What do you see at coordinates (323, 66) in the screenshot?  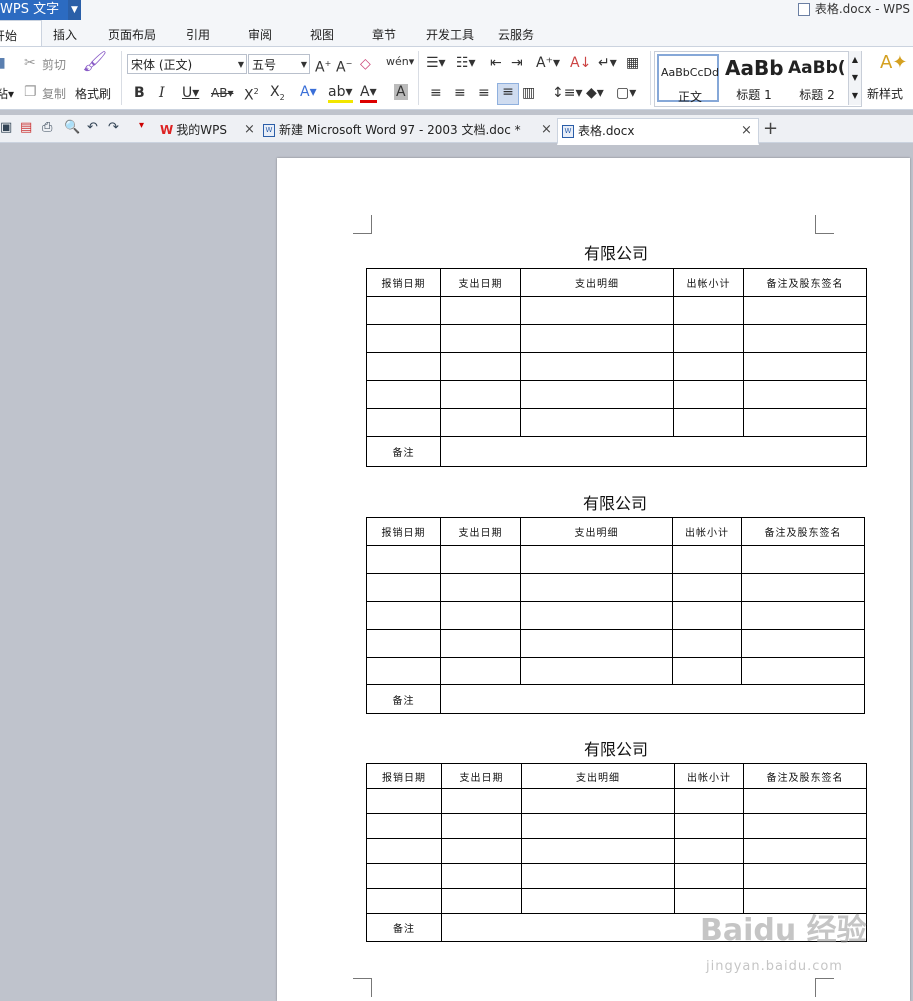 I see `grow-font-icon: A+` at bounding box center [323, 66].